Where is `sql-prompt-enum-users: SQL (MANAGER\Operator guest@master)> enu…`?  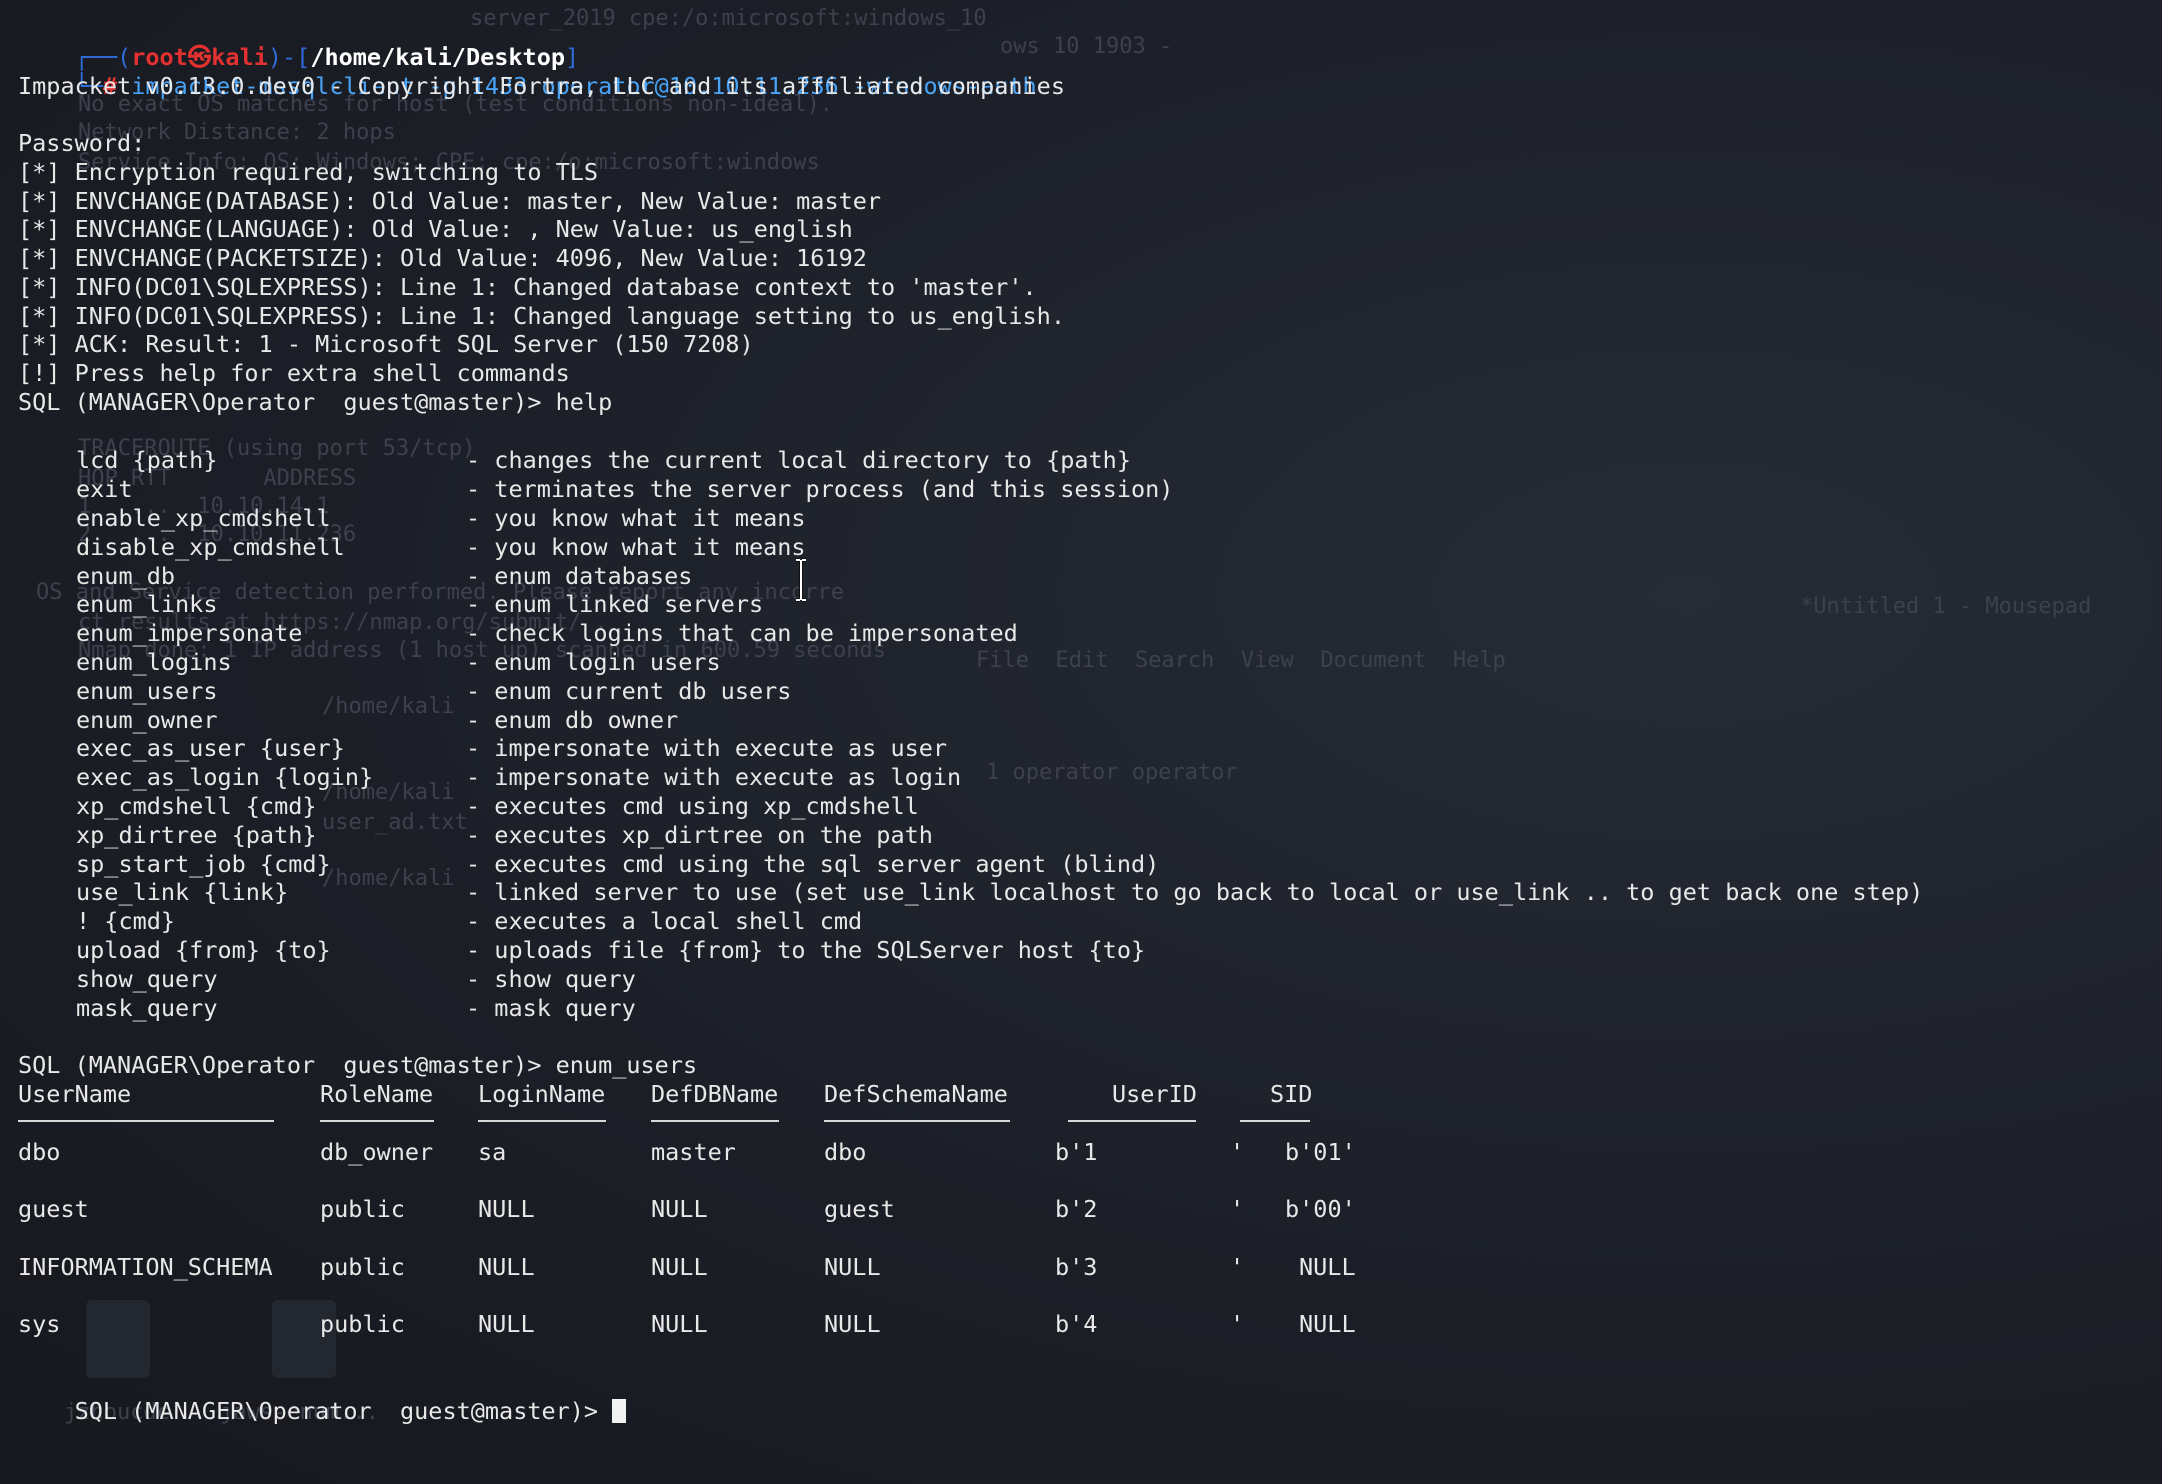 sql-prompt-enum-users: SQL (MANAGER\Operator guest@master)> enu… is located at coordinates (358, 1065).